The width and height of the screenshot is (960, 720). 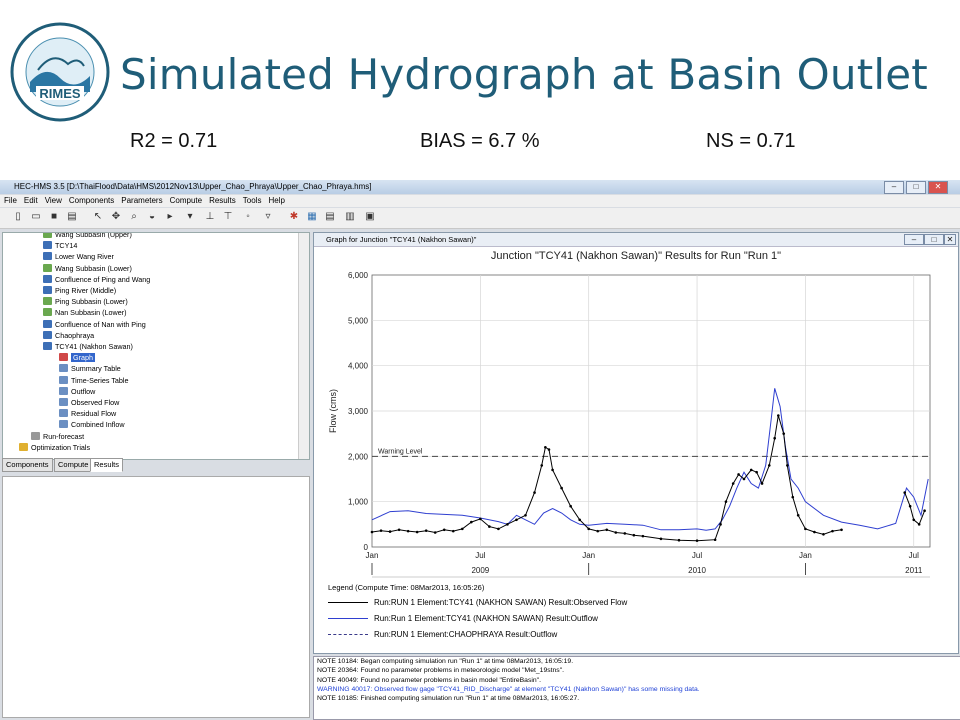 I want to click on time-series-icon: ▥, so click(x=350, y=217).